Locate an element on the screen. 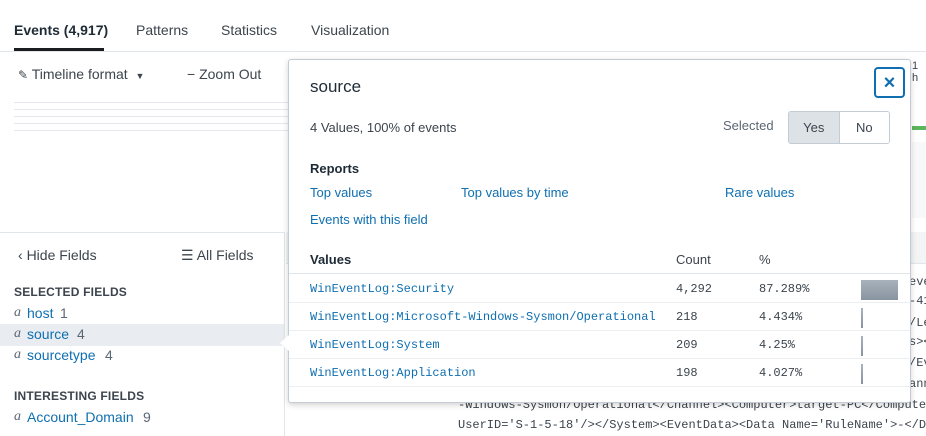  report-link-events-with-field: Events with this field is located at coordinates (369, 219).